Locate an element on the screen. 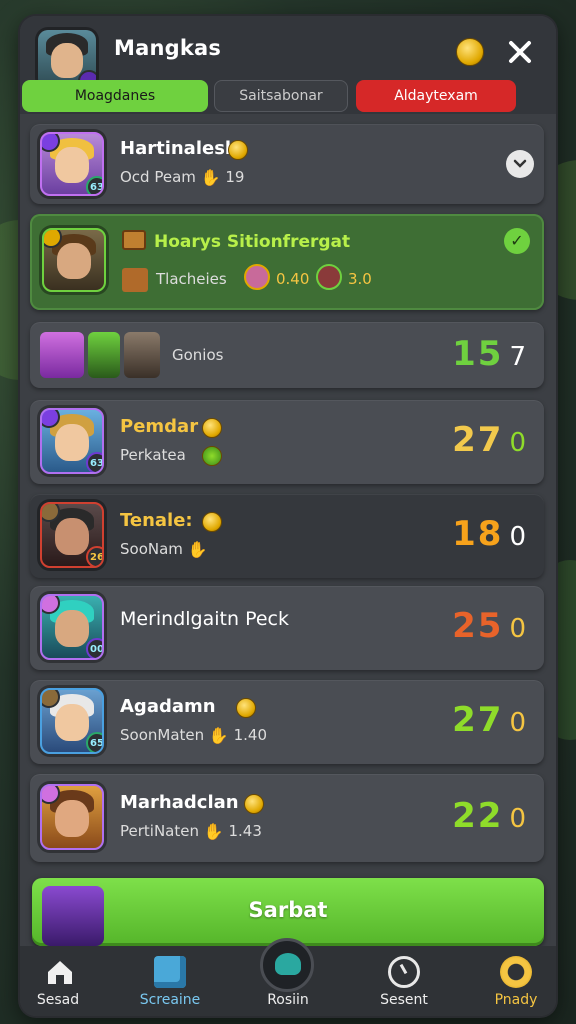 The height and width of the screenshot is (1024, 576). cube-icon is located at coordinates (170, 972).